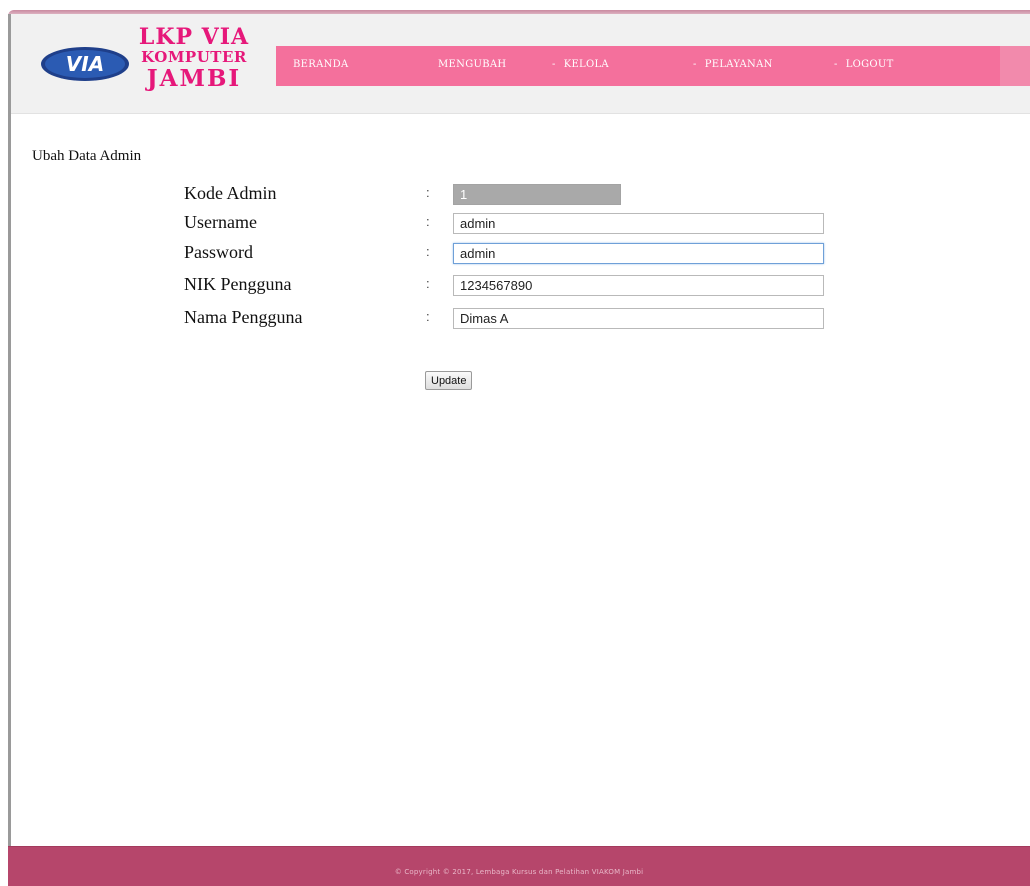 The width and height of the screenshot is (1030, 886). I want to click on nav-mengubah: MENGUBAH, so click(472, 64).